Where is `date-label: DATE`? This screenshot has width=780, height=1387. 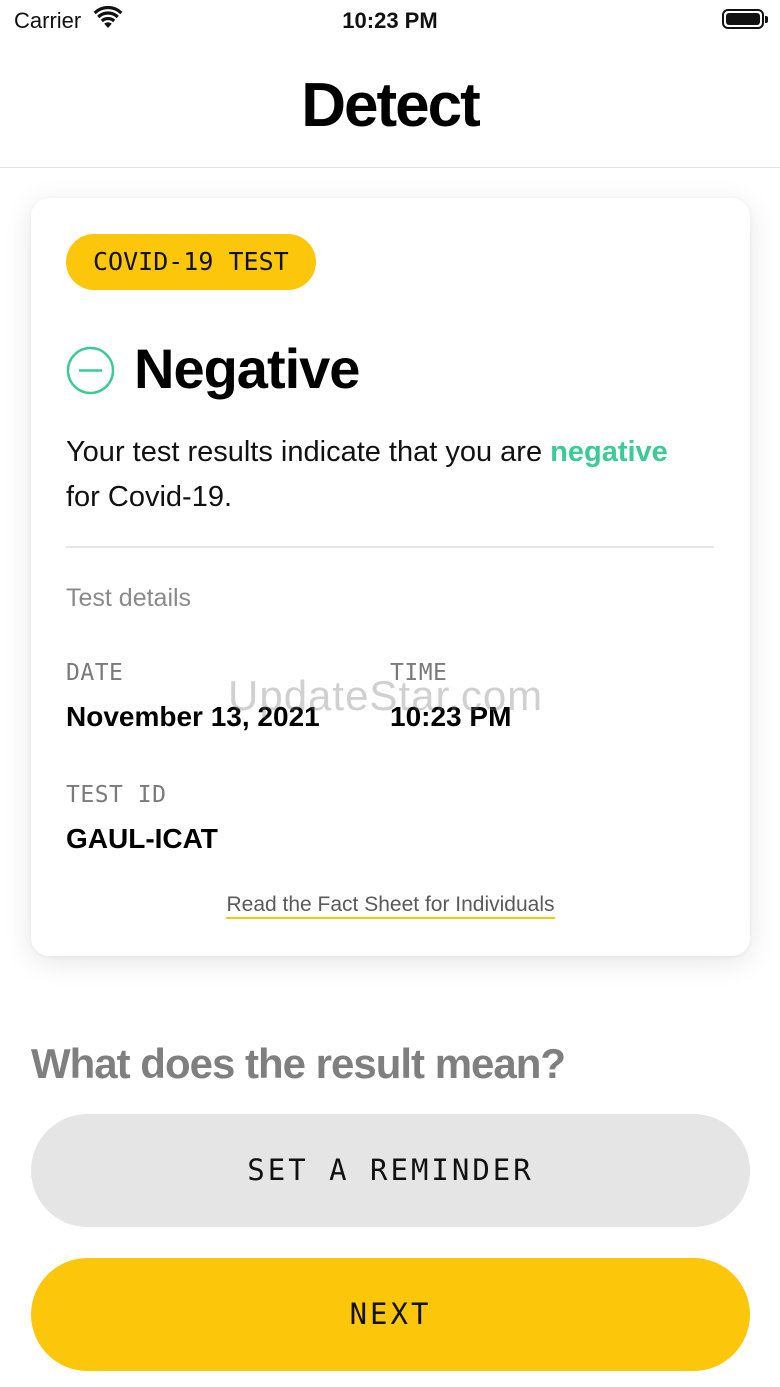 date-label: DATE is located at coordinates (95, 673).